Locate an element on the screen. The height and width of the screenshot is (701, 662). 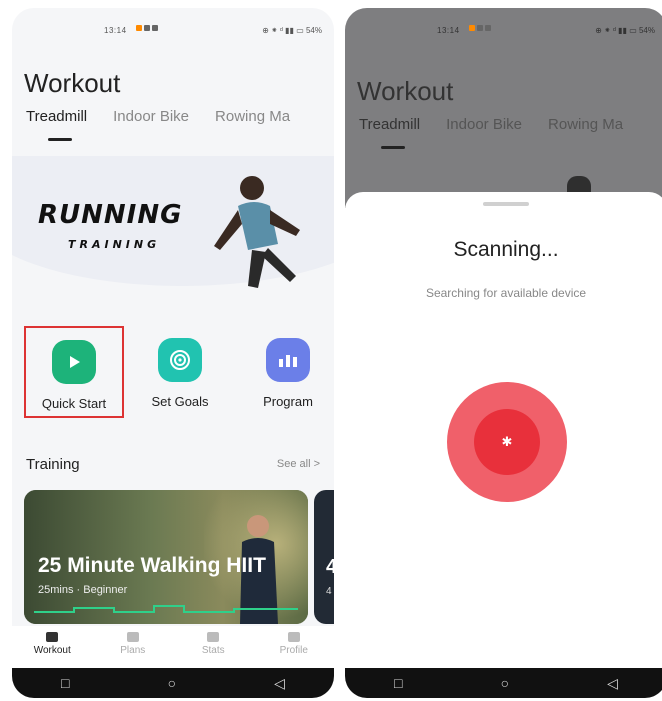
banner-headline: RUNNING is located at coordinates (110, 215).